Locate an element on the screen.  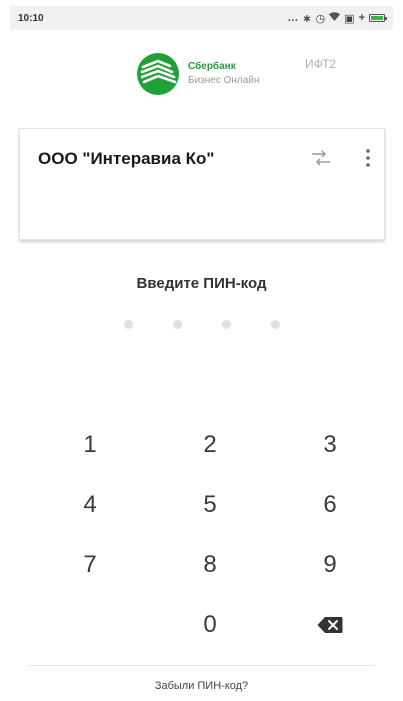
alarm-icon: ◷ is located at coordinates (320, 18).